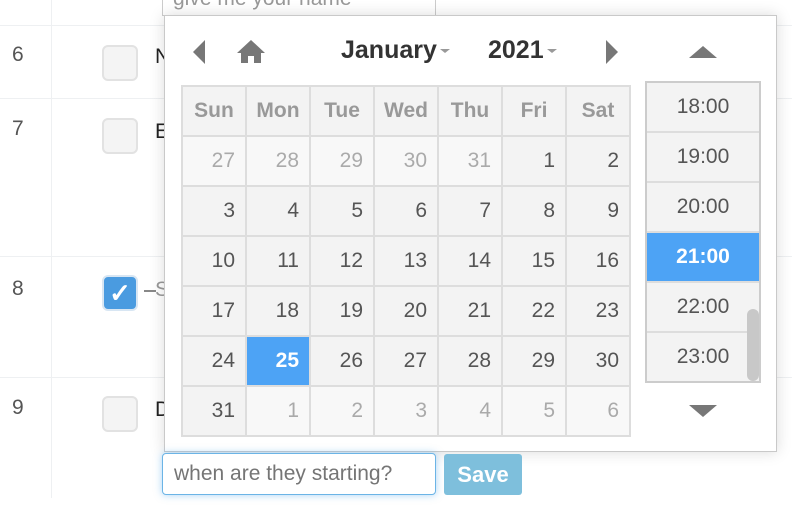 This screenshot has height=516, width=792. I want to click on save-button: Save, so click(483, 474).